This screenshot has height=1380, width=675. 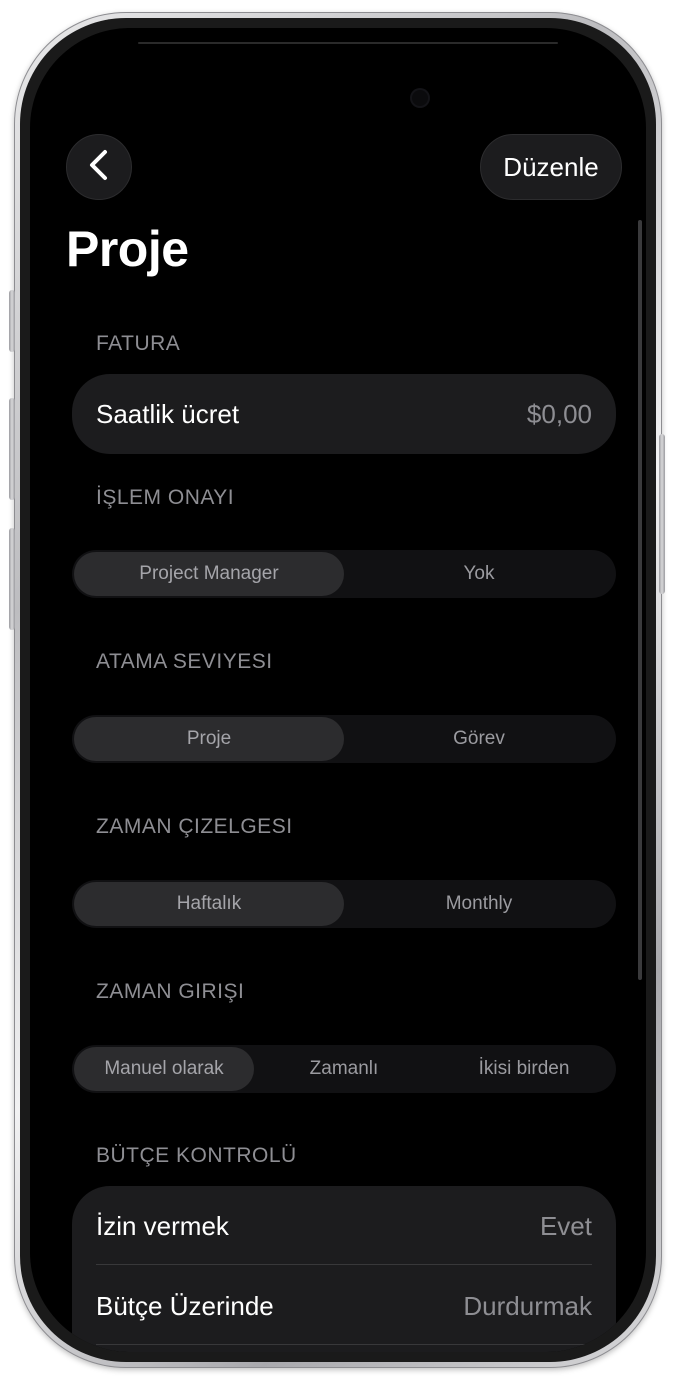 I want to click on segment-project: Proje, so click(x=209, y=739).